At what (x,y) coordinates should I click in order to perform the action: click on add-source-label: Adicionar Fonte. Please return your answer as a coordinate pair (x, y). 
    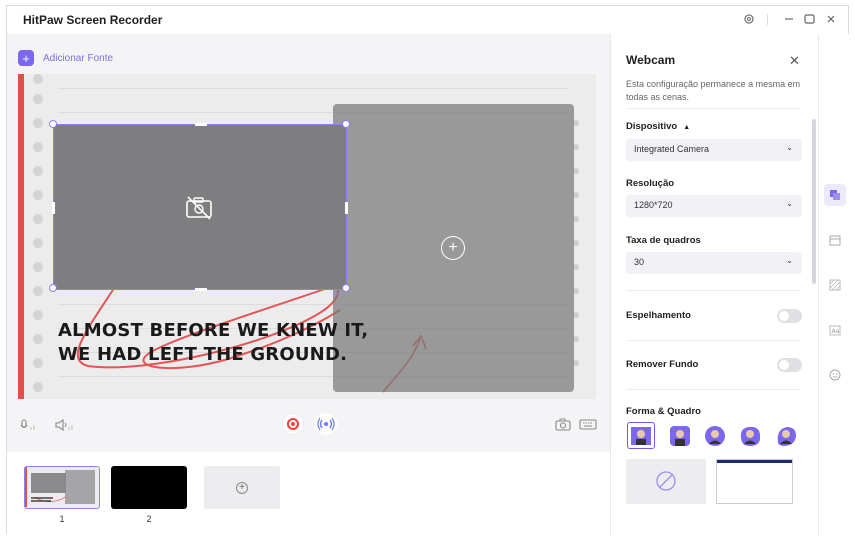
    Looking at the image, I should click on (78, 58).